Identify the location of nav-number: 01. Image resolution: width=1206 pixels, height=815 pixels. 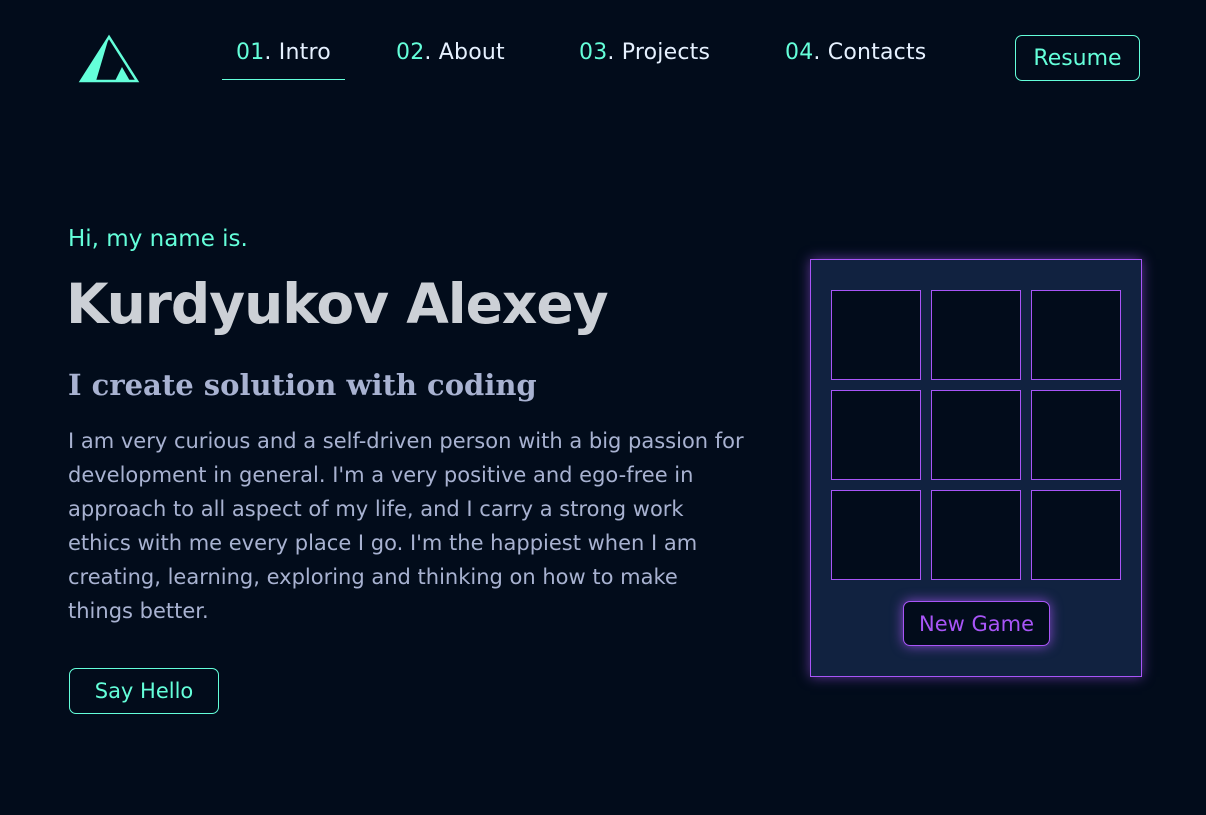
(250, 52).